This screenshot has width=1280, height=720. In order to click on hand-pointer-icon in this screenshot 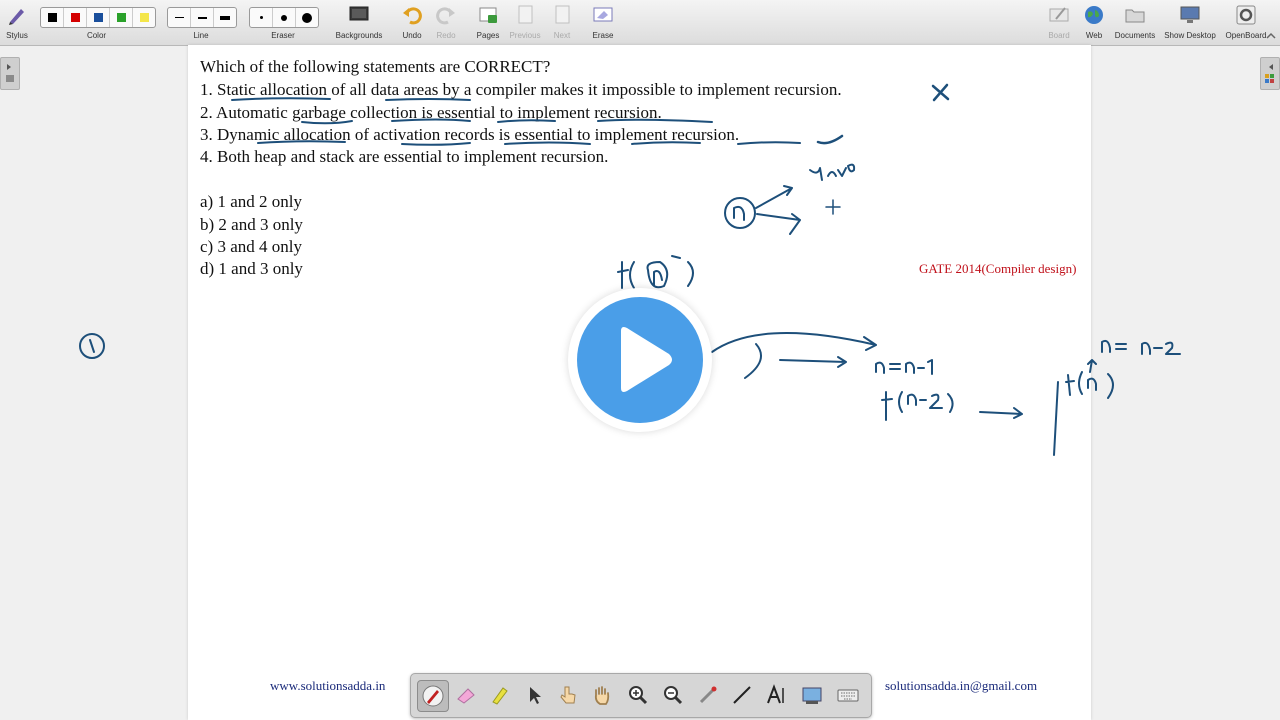, I will do `click(568, 695)`.